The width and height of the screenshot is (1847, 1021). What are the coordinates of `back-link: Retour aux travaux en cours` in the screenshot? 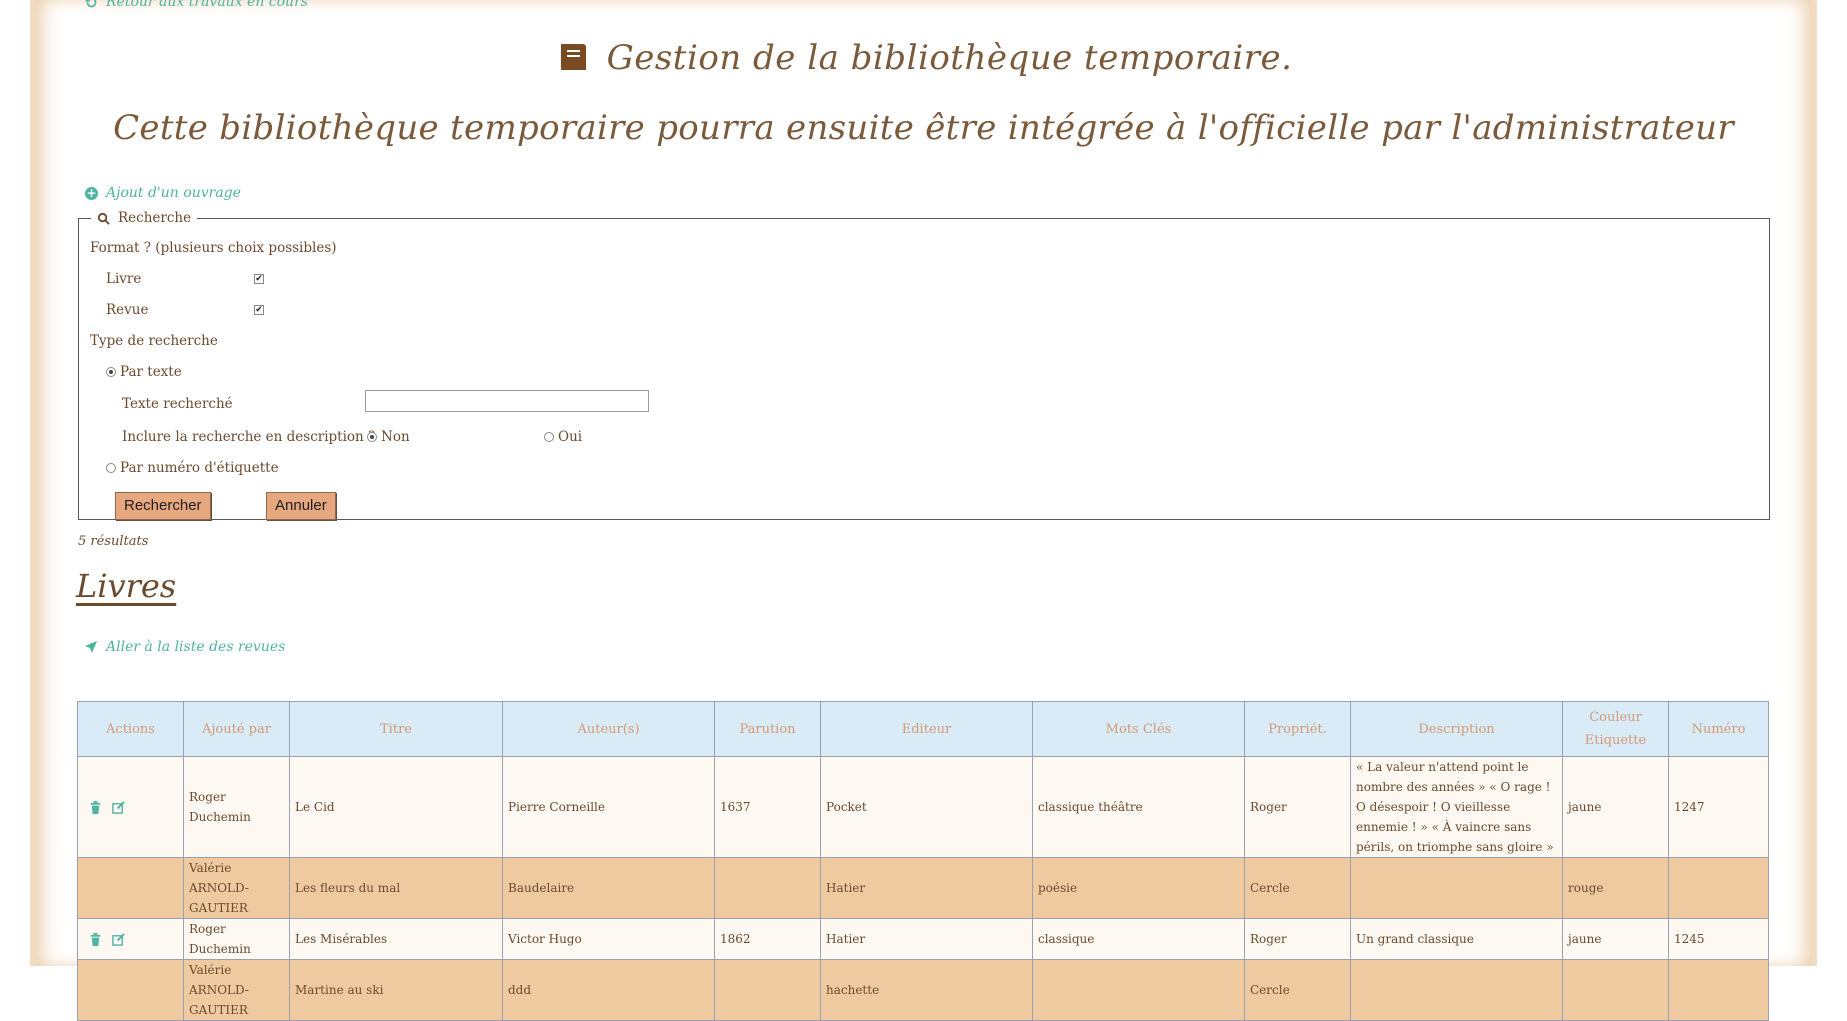 It's located at (196, 5).